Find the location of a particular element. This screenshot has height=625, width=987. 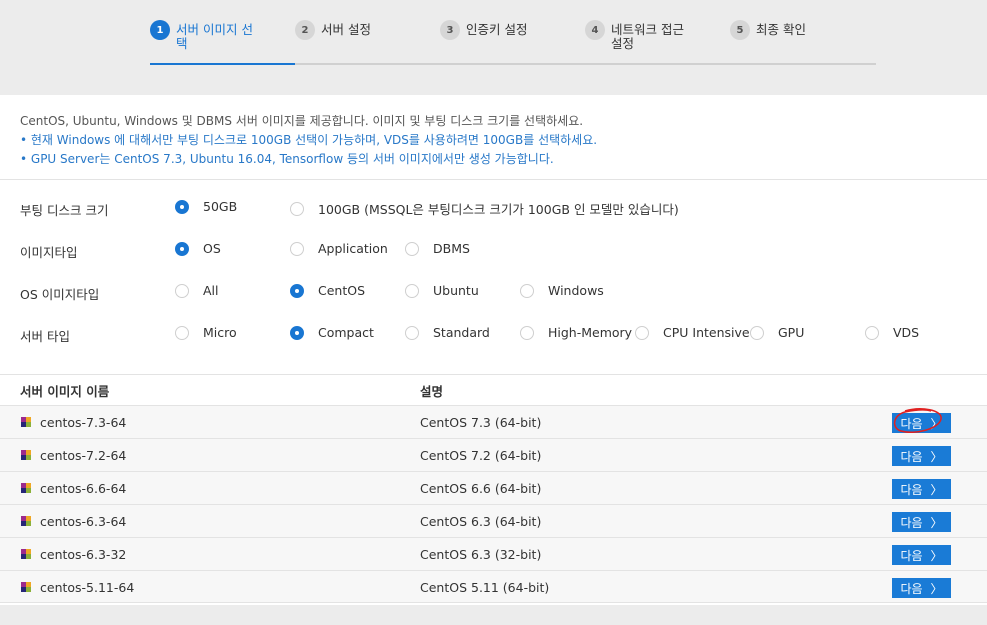

image-desc: CentOS 7.2 (64-bit) is located at coordinates (481, 455).